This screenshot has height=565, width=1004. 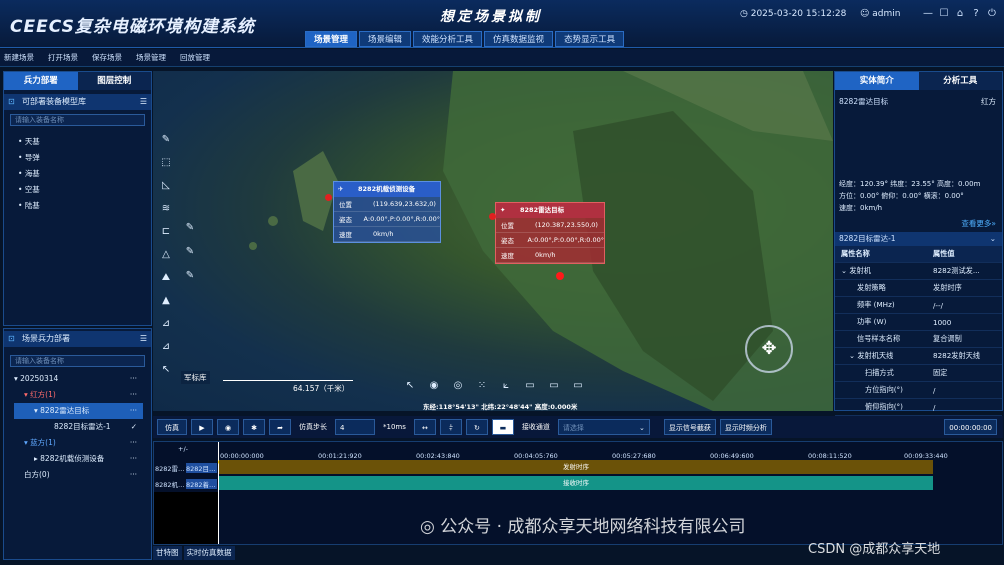 What do you see at coordinates (450, 427) in the screenshot?
I see `split-icon: ⫩` at bounding box center [450, 427].